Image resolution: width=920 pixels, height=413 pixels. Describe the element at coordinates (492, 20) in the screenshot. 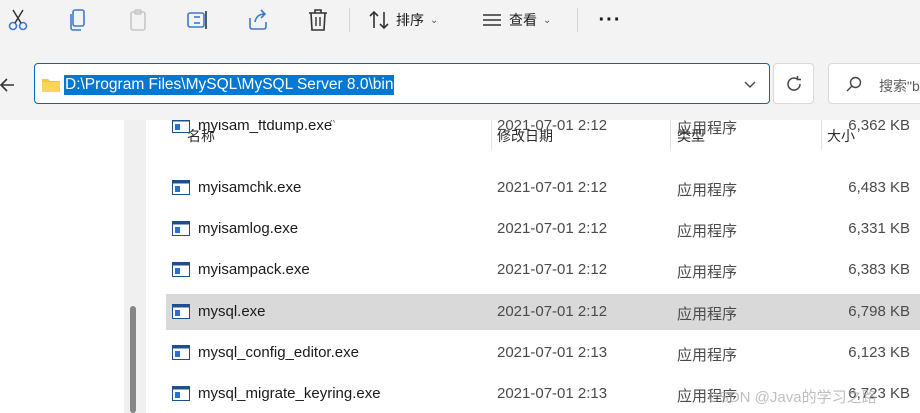

I see `view-list-icon` at that location.